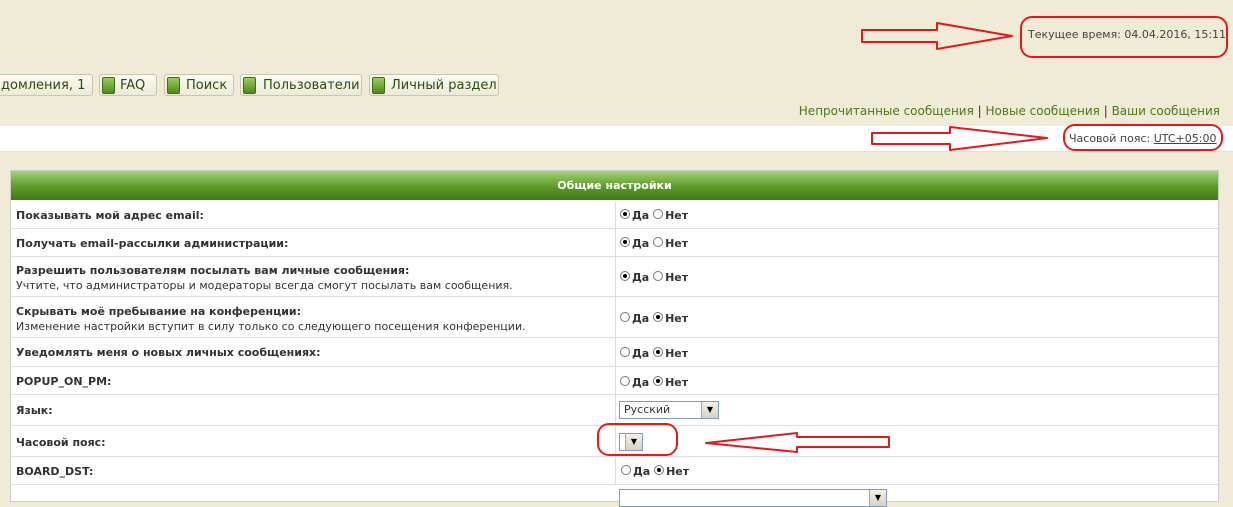 The width and height of the screenshot is (1233, 507). I want to click on arrow-left-icon, so click(797, 442).